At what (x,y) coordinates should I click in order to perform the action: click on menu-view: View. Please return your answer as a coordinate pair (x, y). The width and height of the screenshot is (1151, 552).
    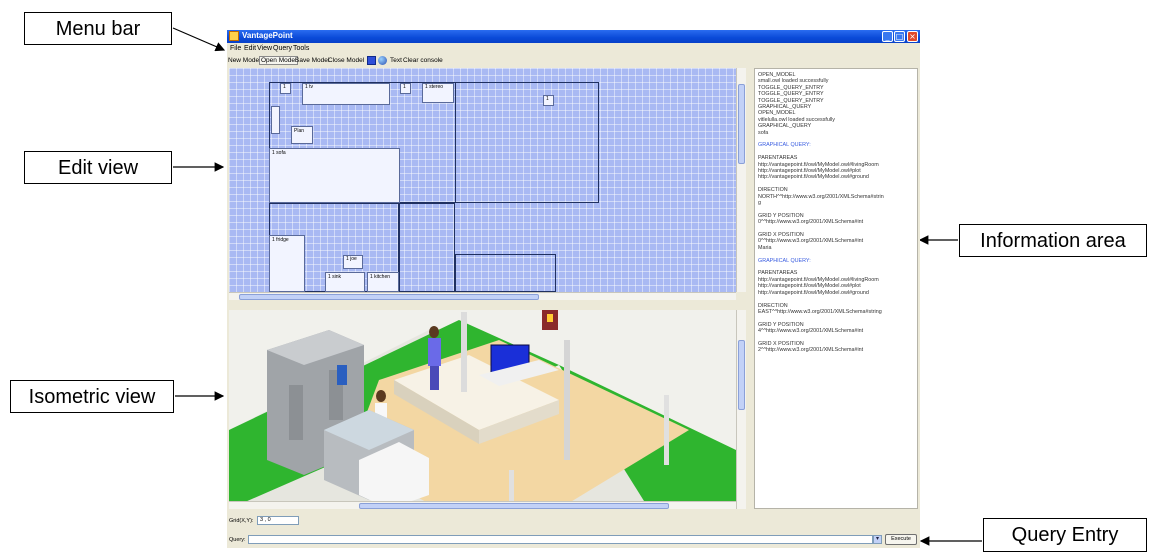
    Looking at the image, I should click on (264, 48).